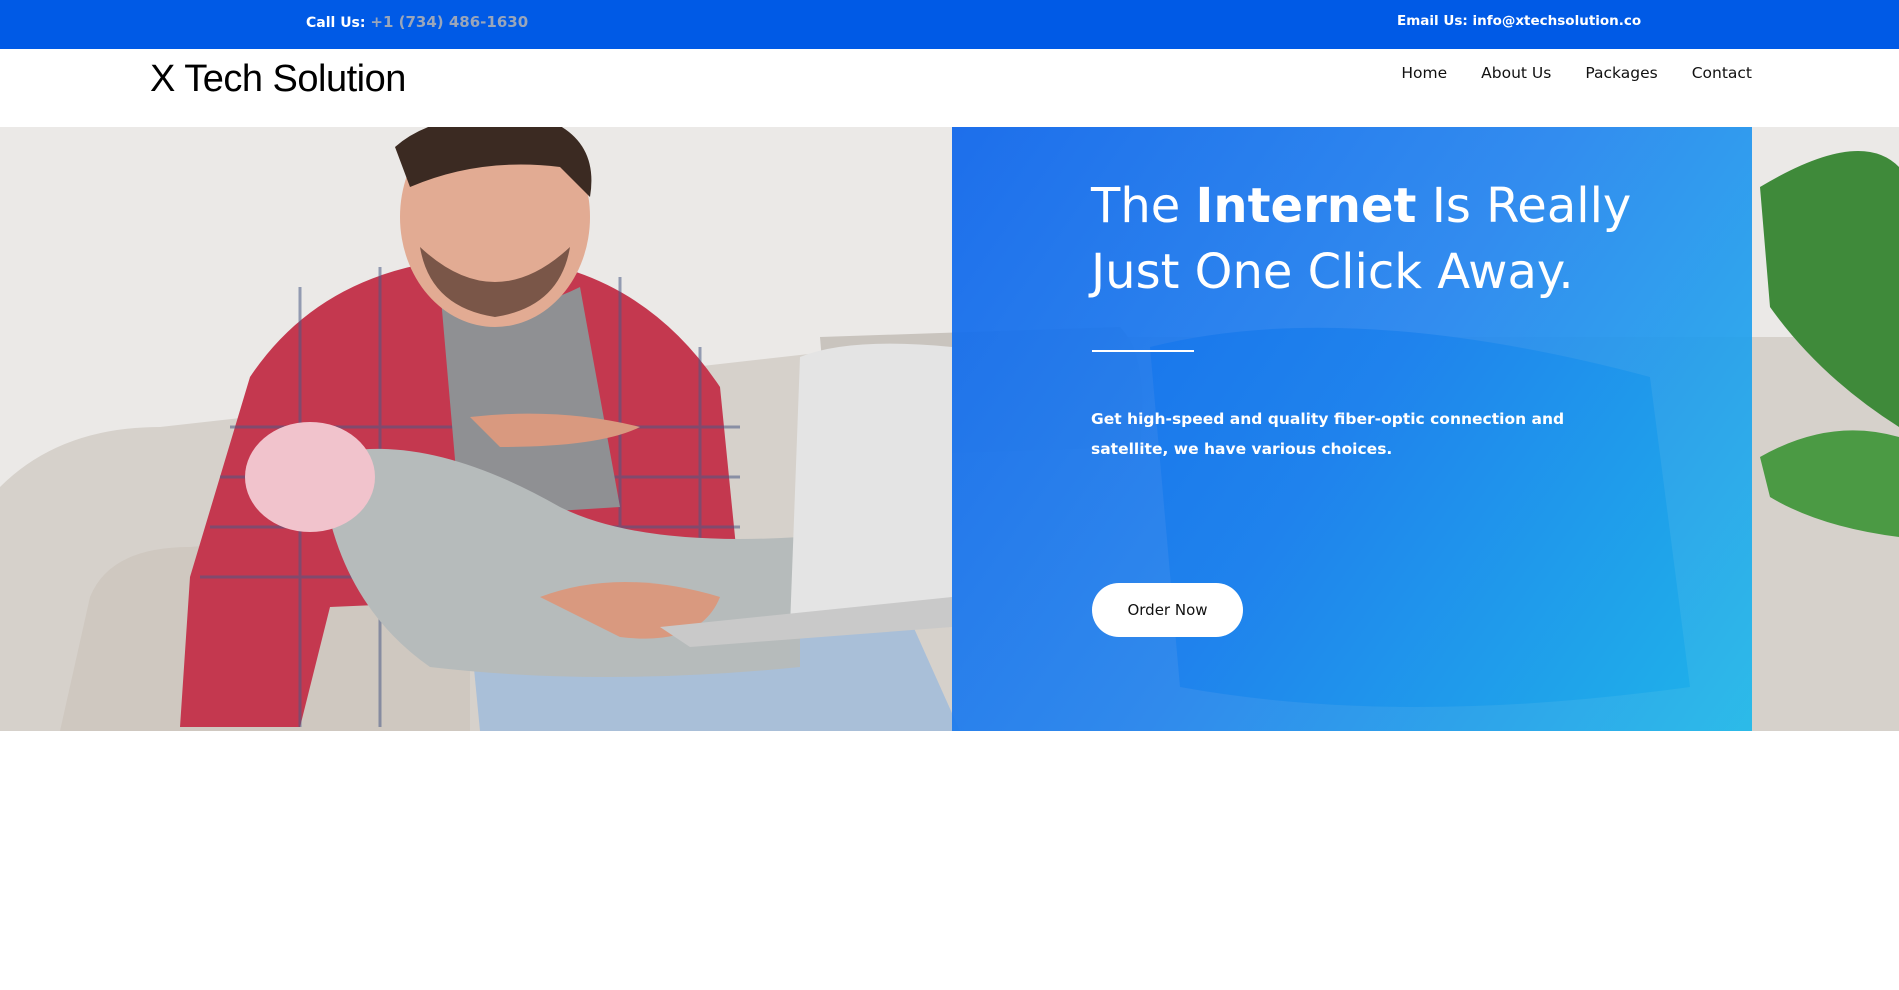 The width and height of the screenshot is (1899, 990). What do you see at coordinates (1516, 73) in the screenshot?
I see `nav-about-us: About Us` at bounding box center [1516, 73].